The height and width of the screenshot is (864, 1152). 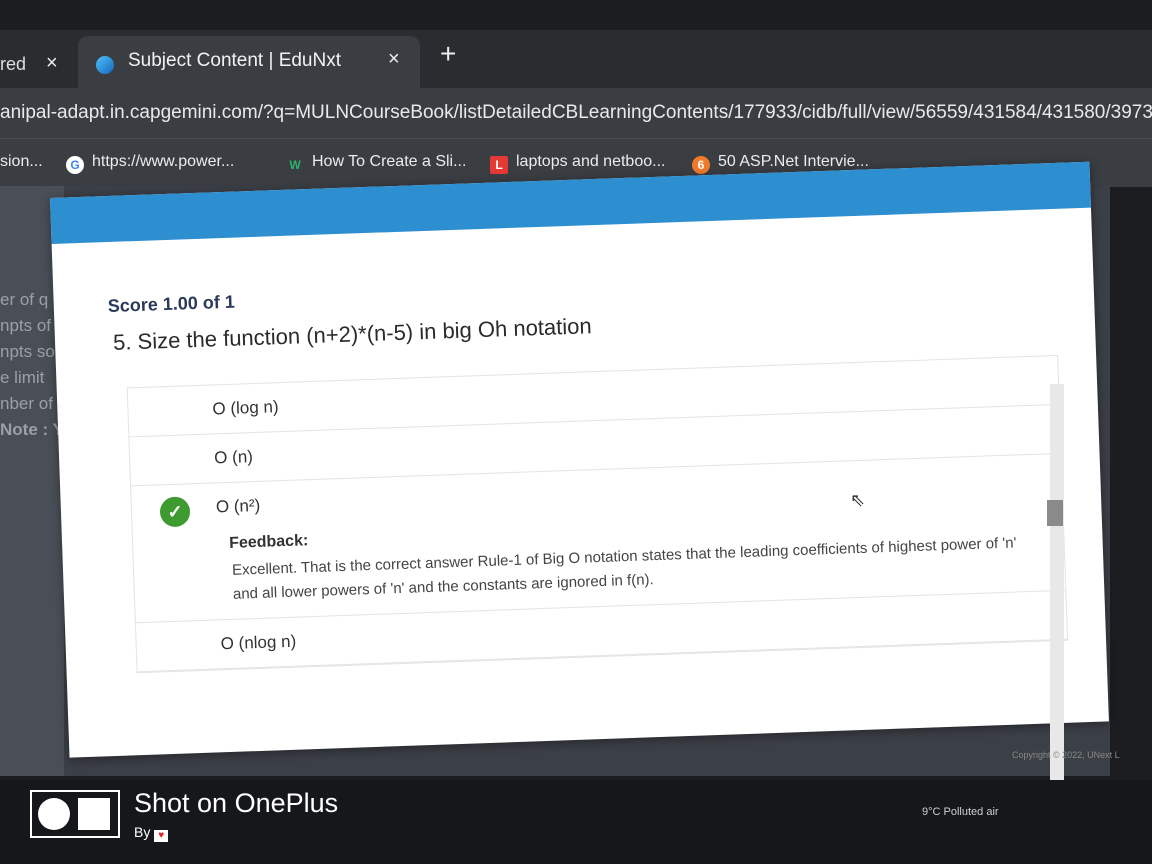 What do you see at coordinates (1055, 513) in the screenshot?
I see `scrollbar-thumb` at bounding box center [1055, 513].